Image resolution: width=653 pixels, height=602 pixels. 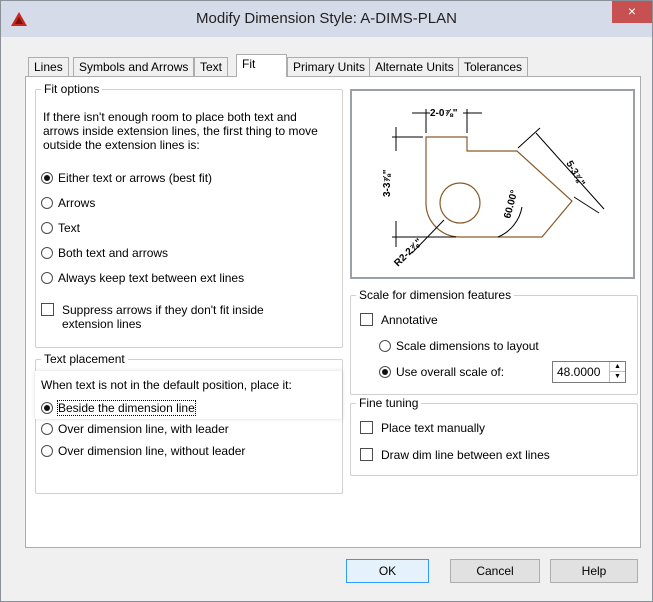 I want to click on window-title: Modify Dimension Style: A-DIMS-PLAN, so click(x=326, y=18).